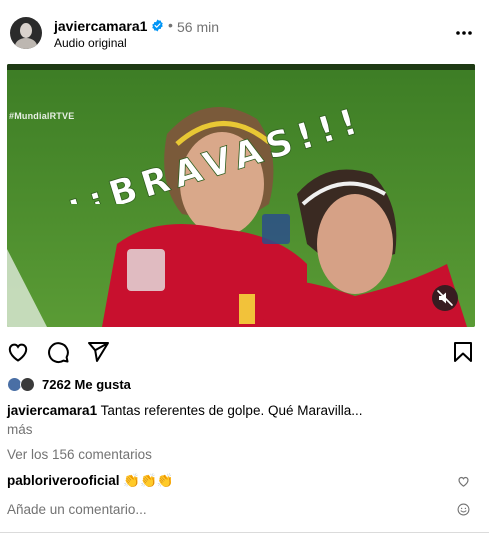 The width and height of the screenshot is (489, 537). I want to click on post-header: javiercamara1 • 56 min Audio original, so click(244, 31).